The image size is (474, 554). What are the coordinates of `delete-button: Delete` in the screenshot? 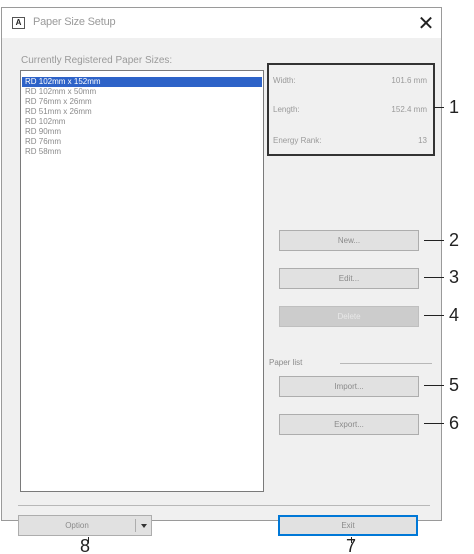 It's located at (349, 316).